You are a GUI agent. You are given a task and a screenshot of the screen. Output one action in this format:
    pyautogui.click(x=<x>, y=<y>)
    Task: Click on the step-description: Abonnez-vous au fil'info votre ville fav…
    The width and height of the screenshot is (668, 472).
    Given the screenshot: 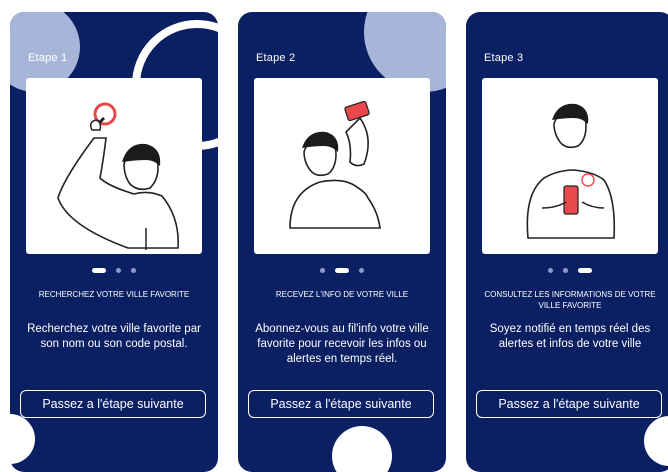 What is the action you would take?
    pyautogui.click(x=342, y=344)
    